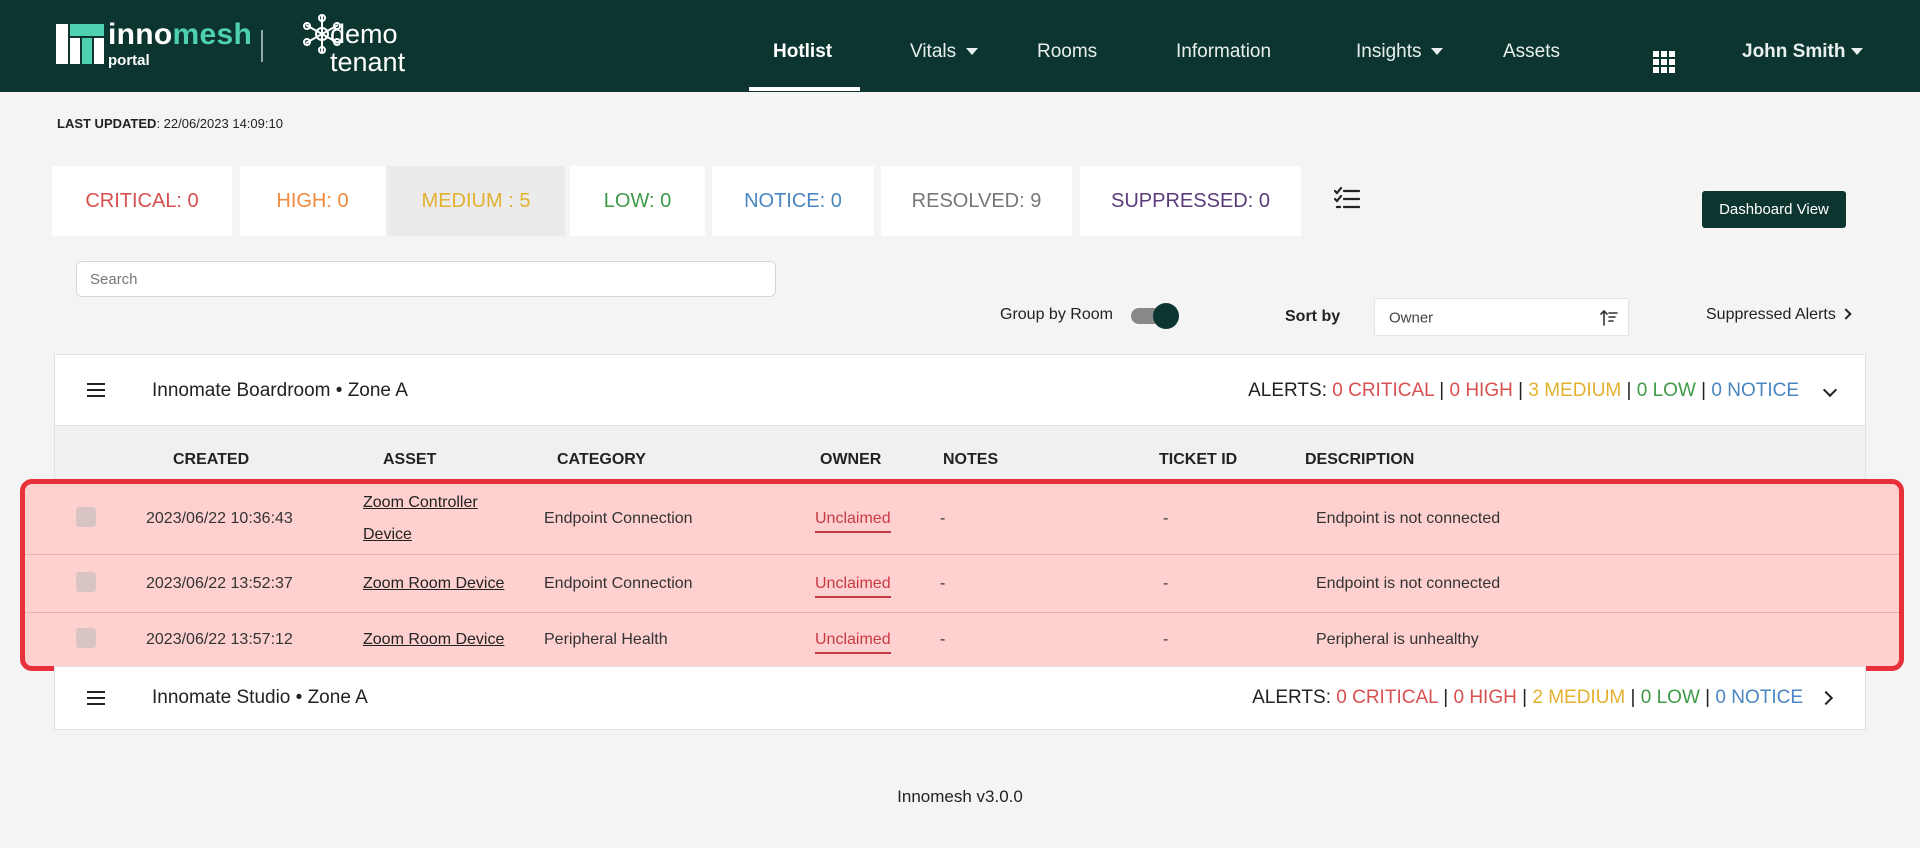  What do you see at coordinates (262, 46) in the screenshot?
I see `brand-divider` at bounding box center [262, 46].